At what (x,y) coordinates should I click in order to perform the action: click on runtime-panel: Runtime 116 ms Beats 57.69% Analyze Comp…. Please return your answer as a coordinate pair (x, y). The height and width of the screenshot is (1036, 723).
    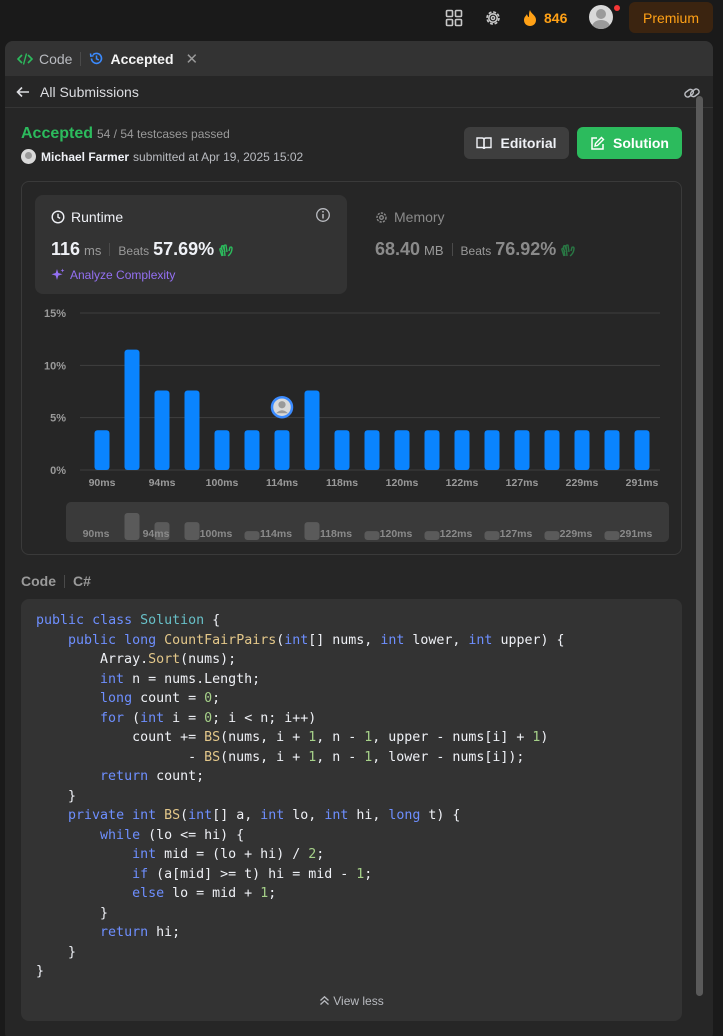
    Looking at the image, I should click on (191, 244).